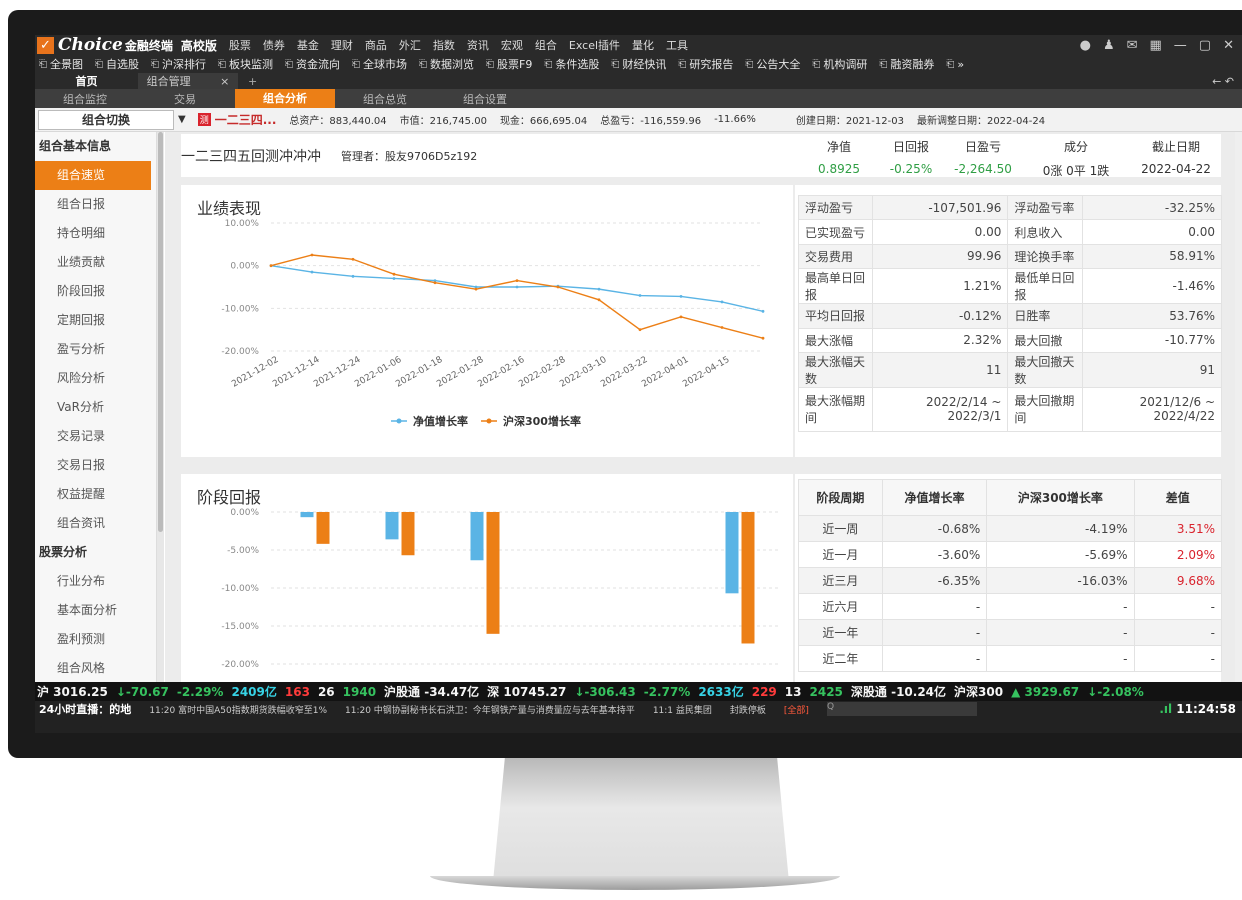  I want to click on menu-item: 量化, so click(643, 45).